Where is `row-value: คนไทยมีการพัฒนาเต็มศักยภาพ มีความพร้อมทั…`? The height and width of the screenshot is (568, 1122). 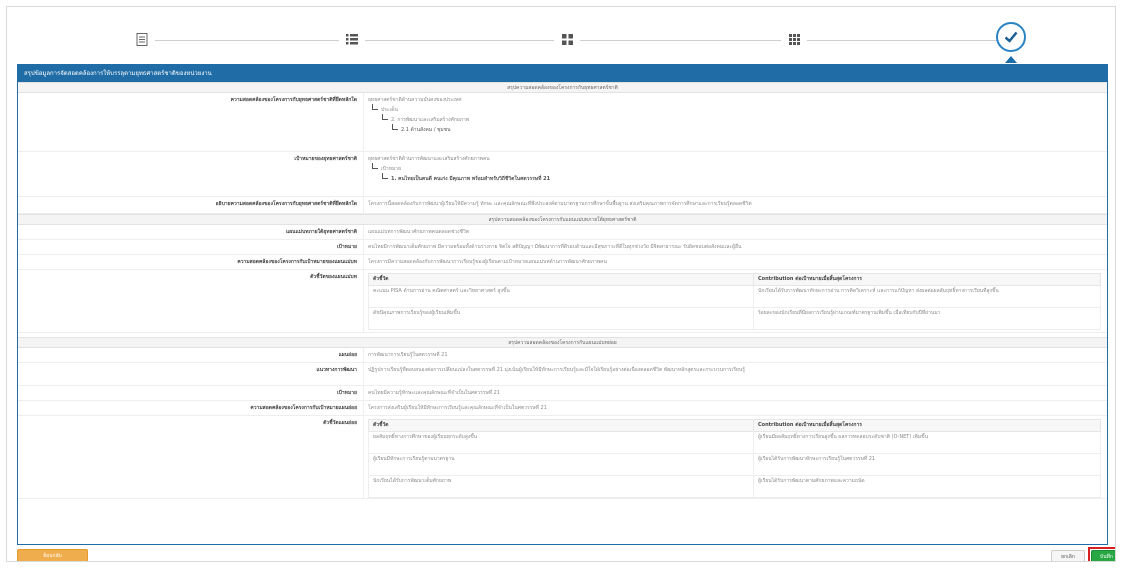 row-value: คนไทยมีการพัฒนาเต็มศักยภาพ มีความพร้อมทั… is located at coordinates (735, 247).